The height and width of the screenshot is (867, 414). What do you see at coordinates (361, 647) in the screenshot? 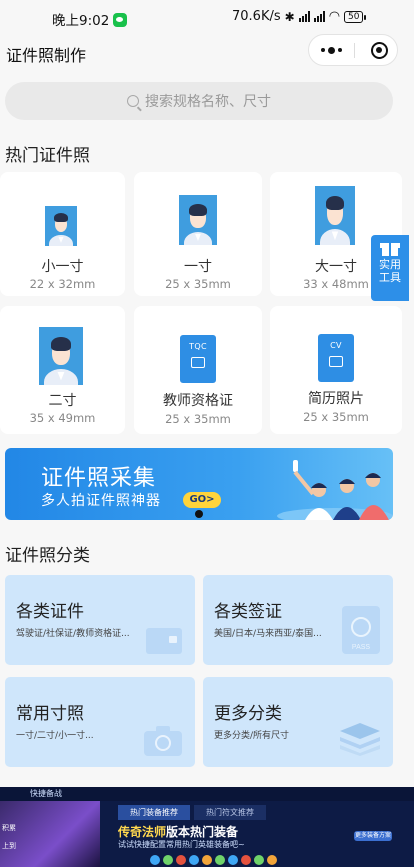
I see `svg-text: PASS` at bounding box center [361, 647].